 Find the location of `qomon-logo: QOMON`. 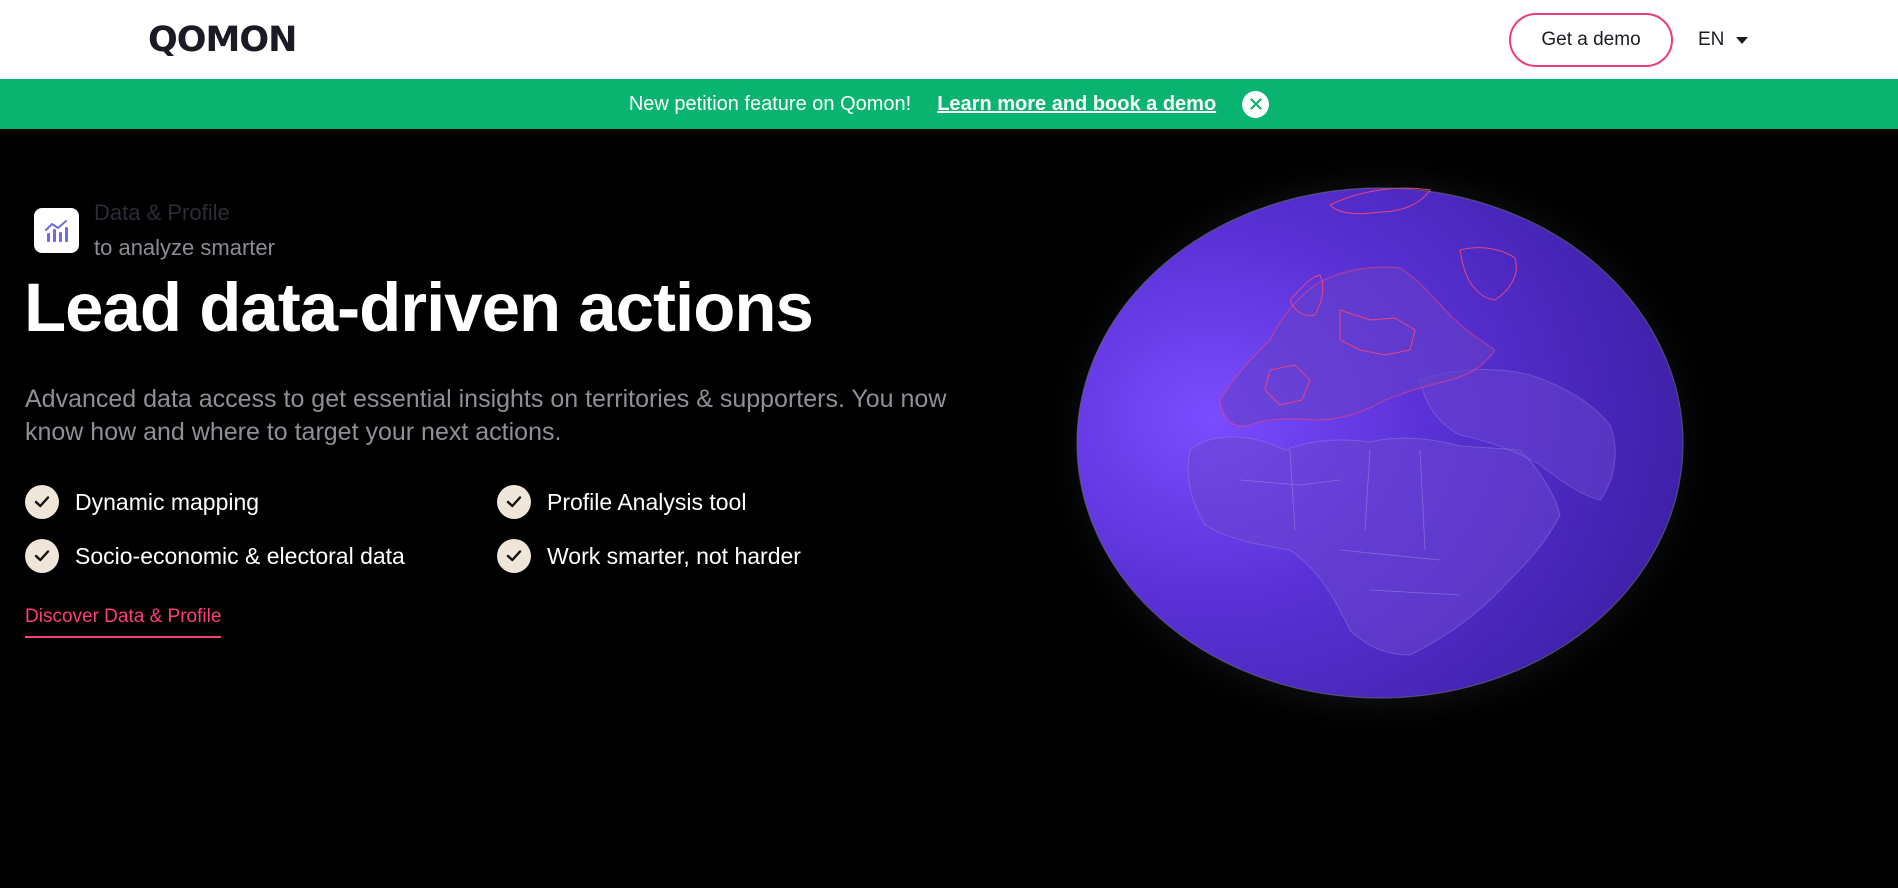

qomon-logo: QOMON is located at coordinates (222, 39).